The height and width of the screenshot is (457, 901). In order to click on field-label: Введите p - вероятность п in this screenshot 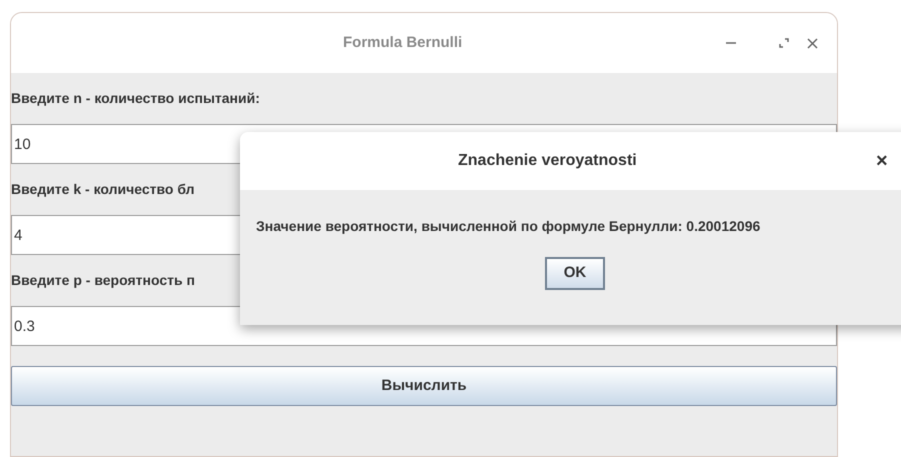, I will do `click(103, 280)`.